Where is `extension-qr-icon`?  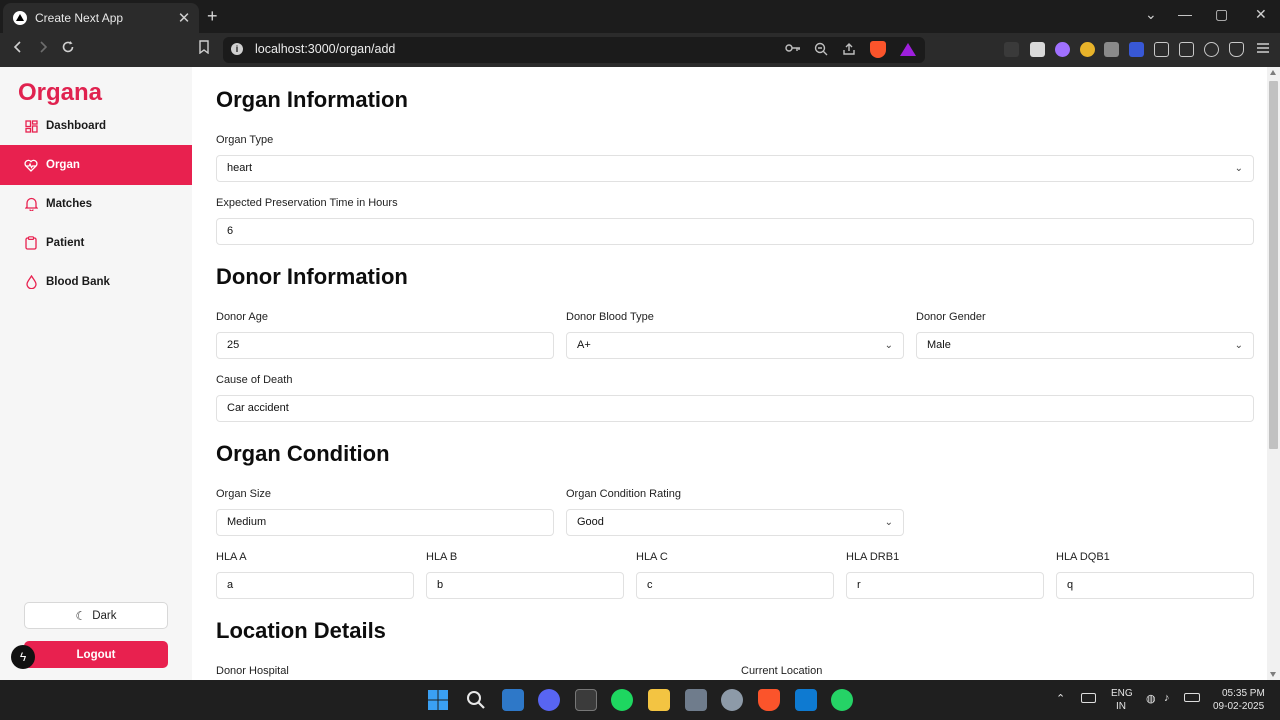
extension-qr-icon is located at coordinates (1111, 49).